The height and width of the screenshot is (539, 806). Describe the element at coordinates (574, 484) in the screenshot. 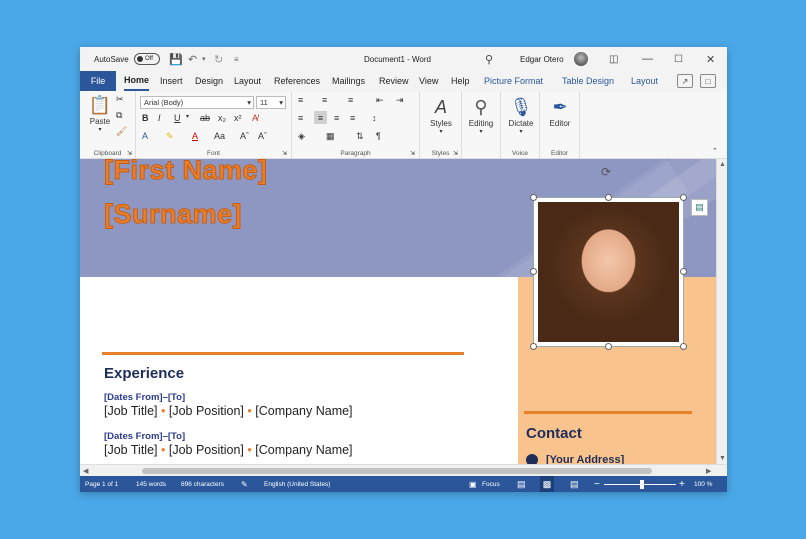

I see `web-layout-icon: ▤` at that location.